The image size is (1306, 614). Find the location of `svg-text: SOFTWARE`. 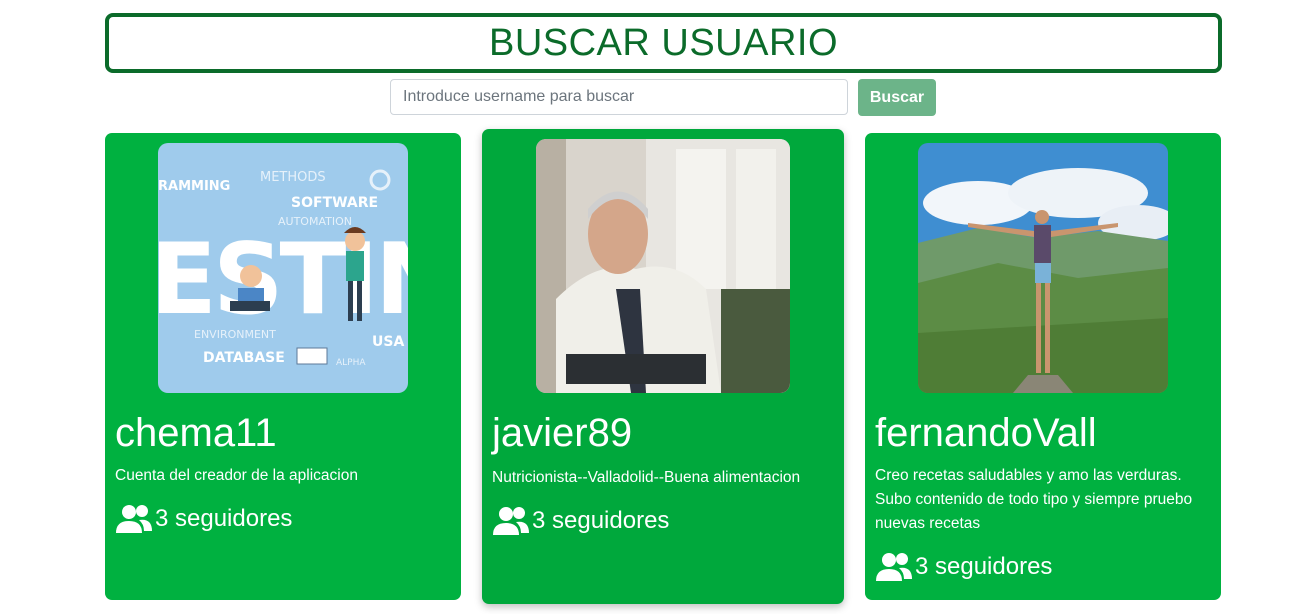

svg-text: SOFTWARE is located at coordinates (334, 203).